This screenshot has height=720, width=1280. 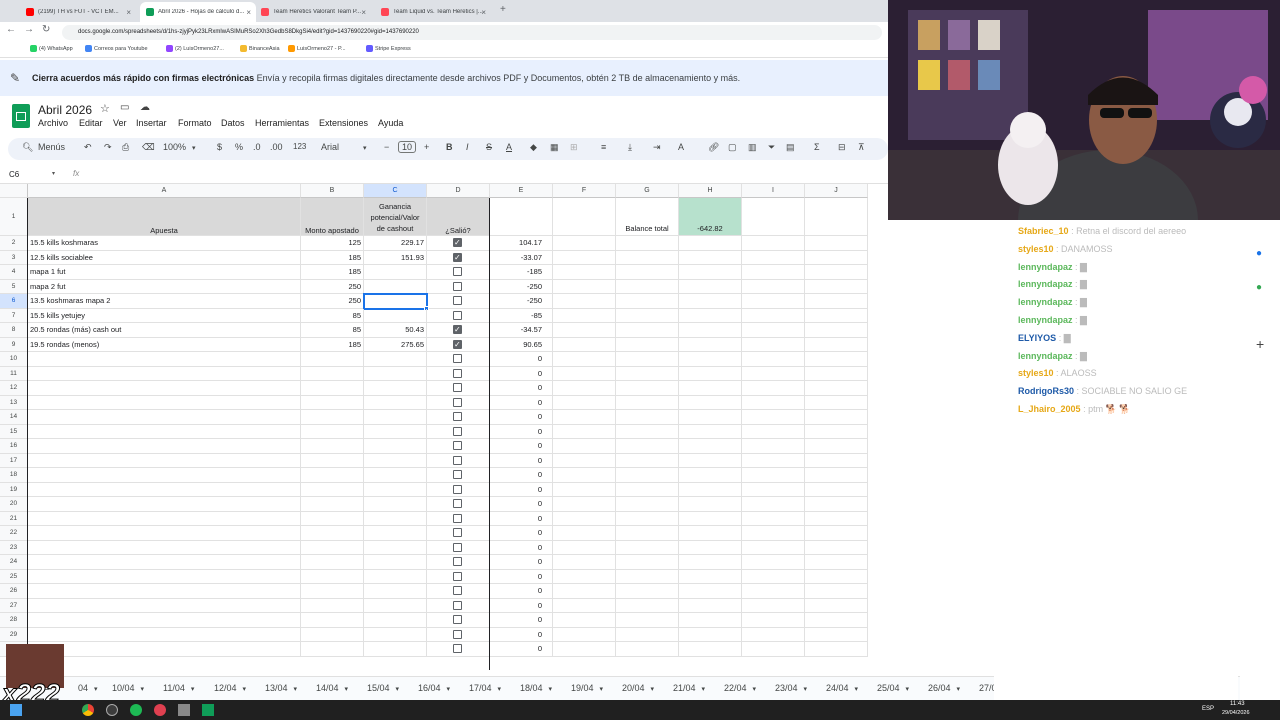 What do you see at coordinates (771, 147) in the screenshot?
I see `filter-icon: ⏷` at bounding box center [771, 147].